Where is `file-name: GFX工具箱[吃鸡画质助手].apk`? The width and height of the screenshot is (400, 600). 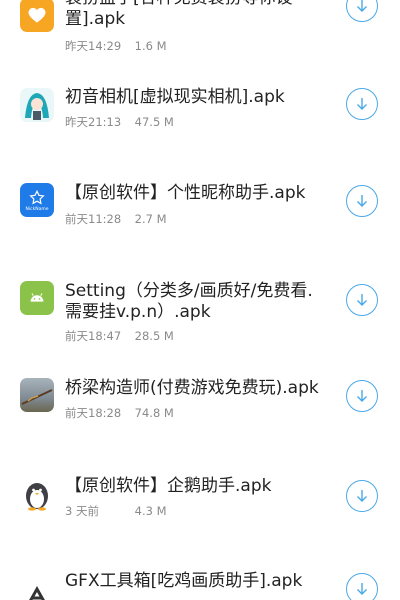
file-name: GFX工具箱[吃鸡画质助手].apk is located at coordinates (184, 581).